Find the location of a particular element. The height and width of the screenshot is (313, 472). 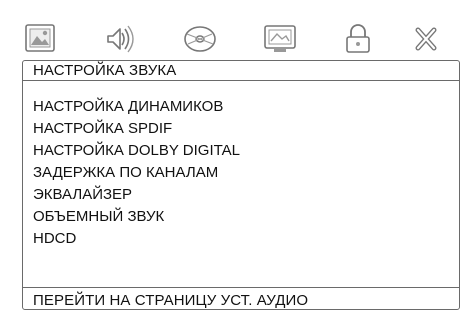

picture-icon is located at coordinates (40, 39).